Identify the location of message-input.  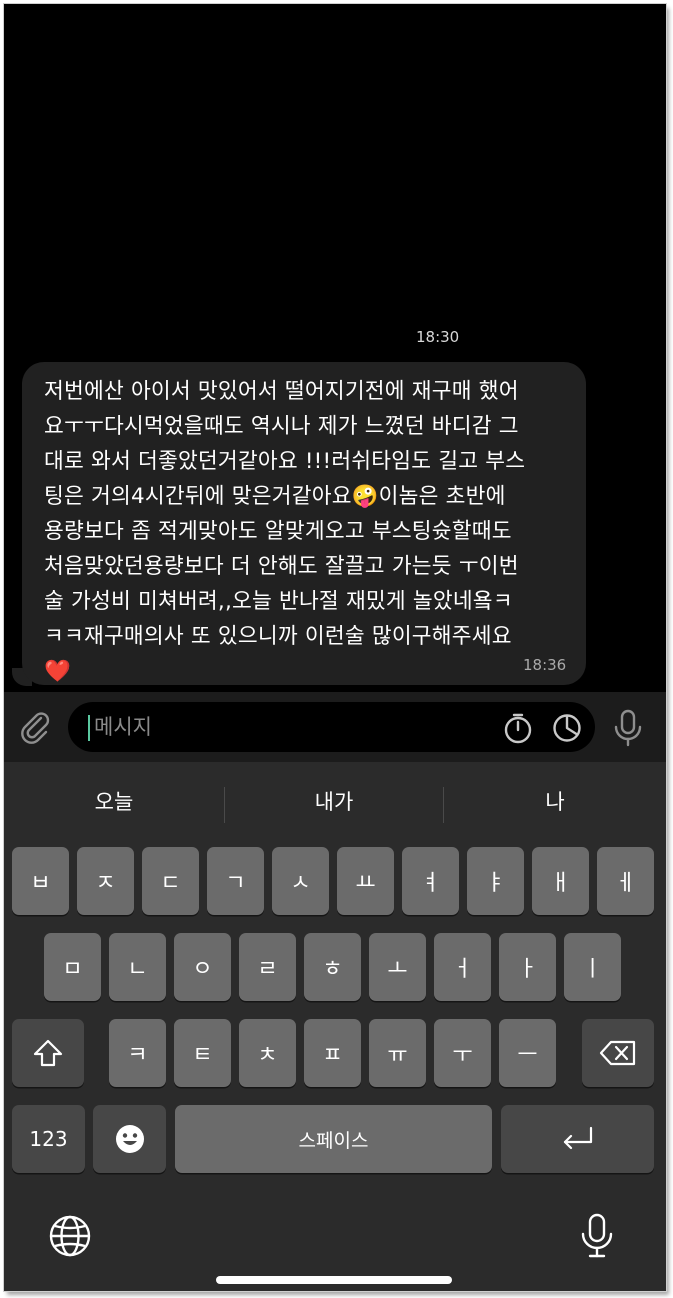
(274, 727).